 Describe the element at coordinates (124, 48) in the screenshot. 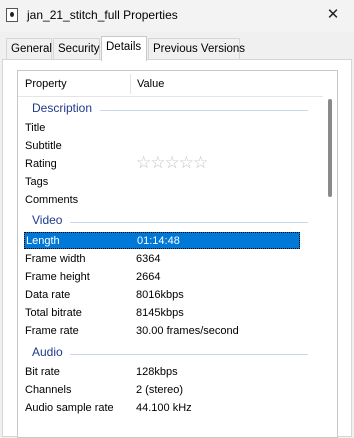

I see `tab-details: Details` at that location.